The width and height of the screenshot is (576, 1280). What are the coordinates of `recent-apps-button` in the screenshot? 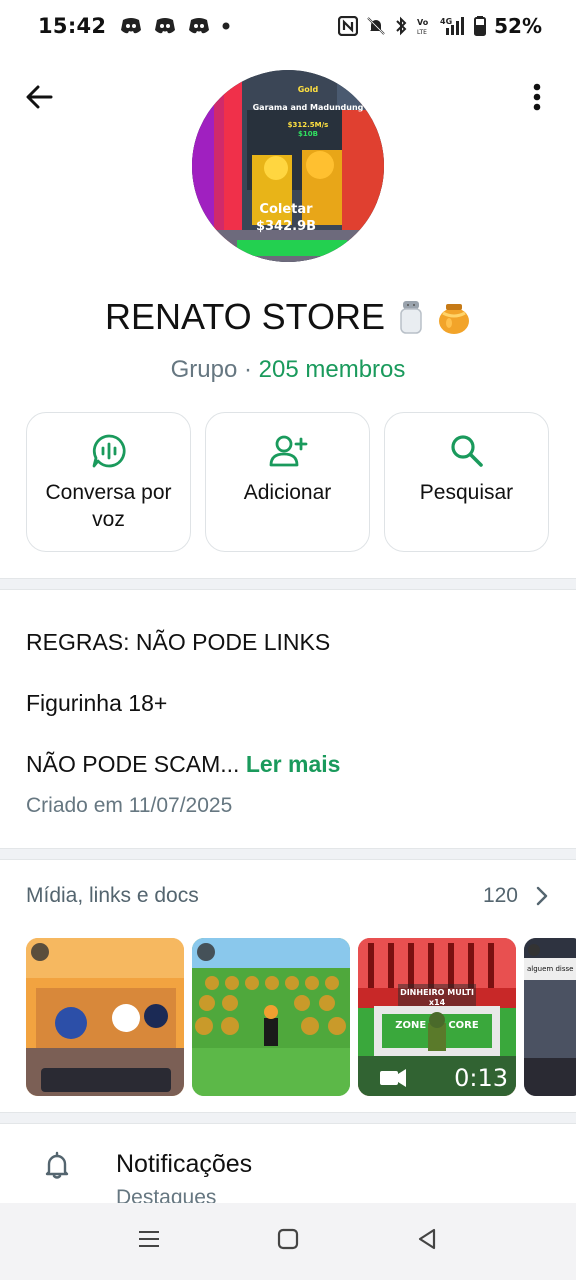 It's located at (149, 1241).